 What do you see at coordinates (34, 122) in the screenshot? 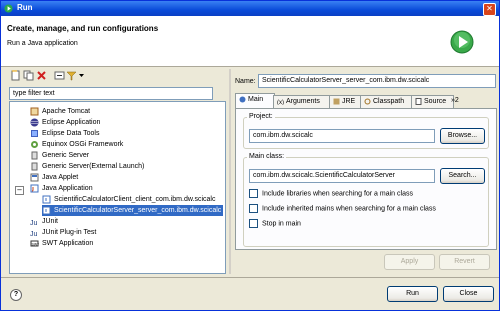
I see `eclipse-icon` at bounding box center [34, 122].